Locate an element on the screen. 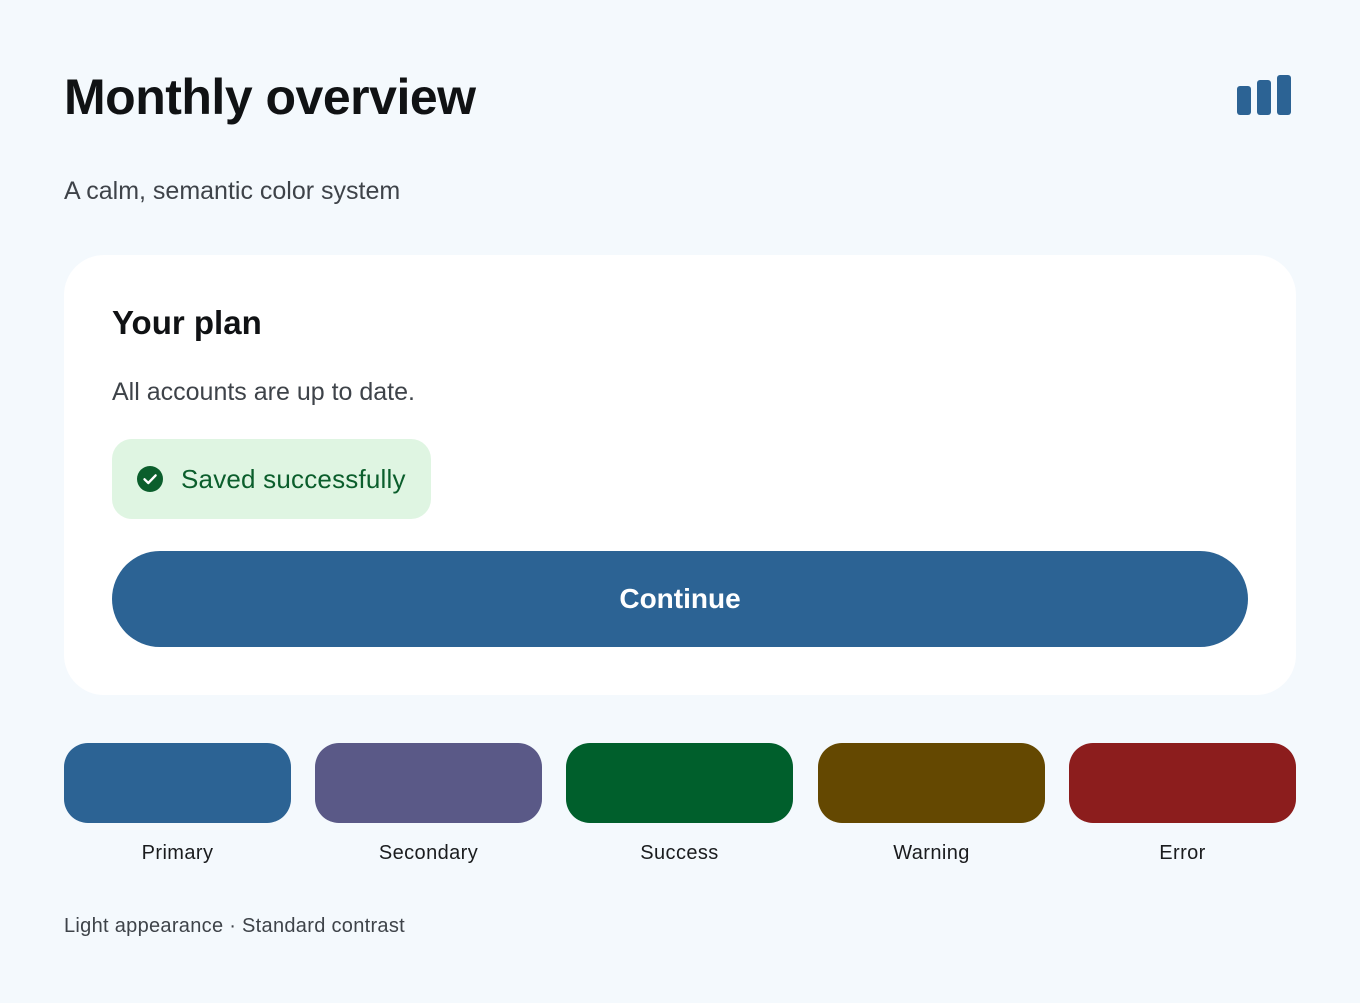 The width and height of the screenshot is (1360, 1003). swatch-primary: Primary is located at coordinates (177, 804).